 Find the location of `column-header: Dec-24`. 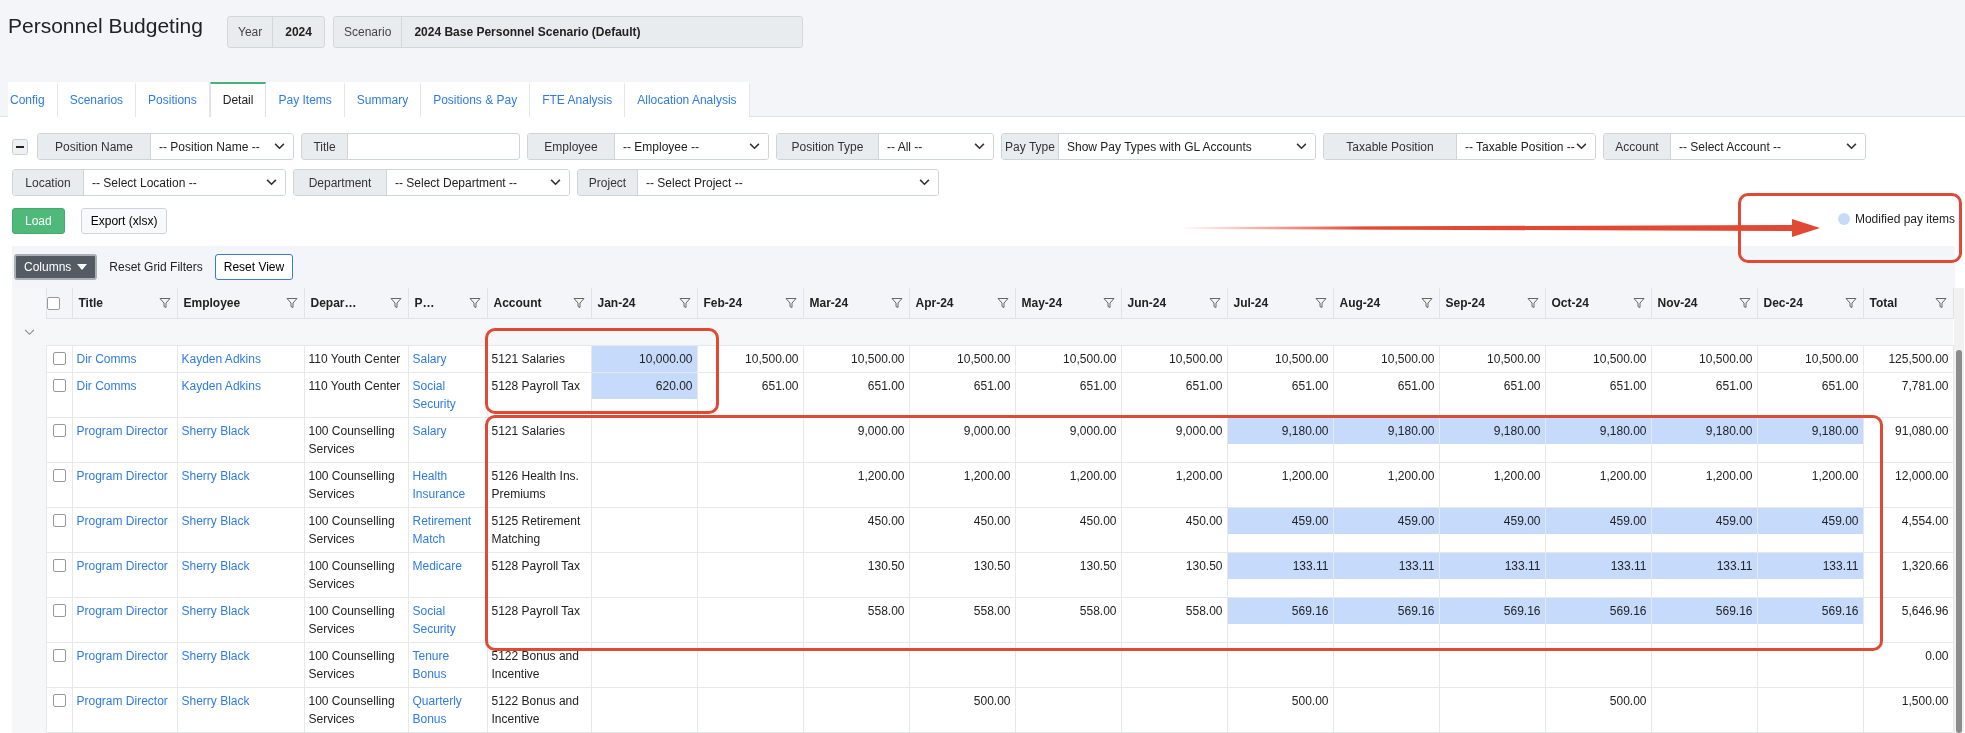

column-header: Dec-24 is located at coordinates (1783, 303).